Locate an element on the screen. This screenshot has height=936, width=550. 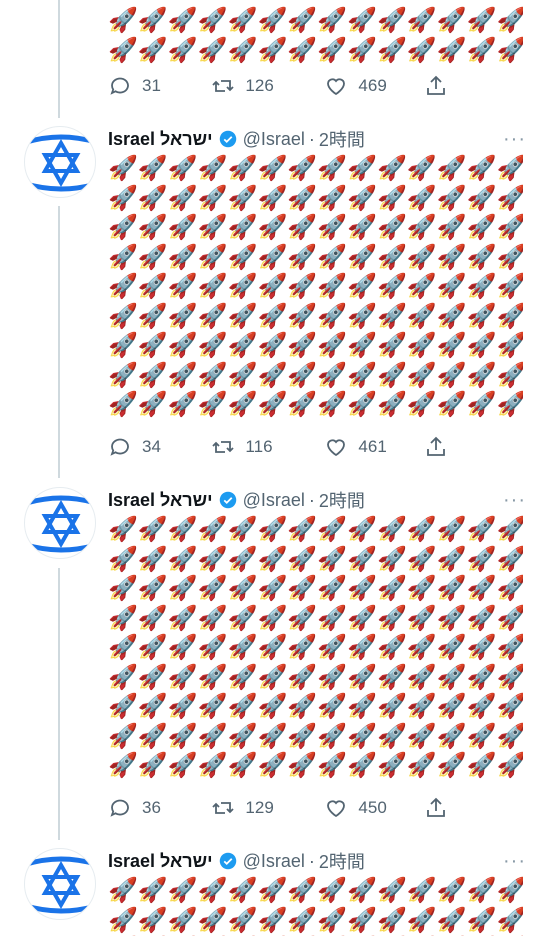
reply-button: 34 is located at coordinates (159, 447).